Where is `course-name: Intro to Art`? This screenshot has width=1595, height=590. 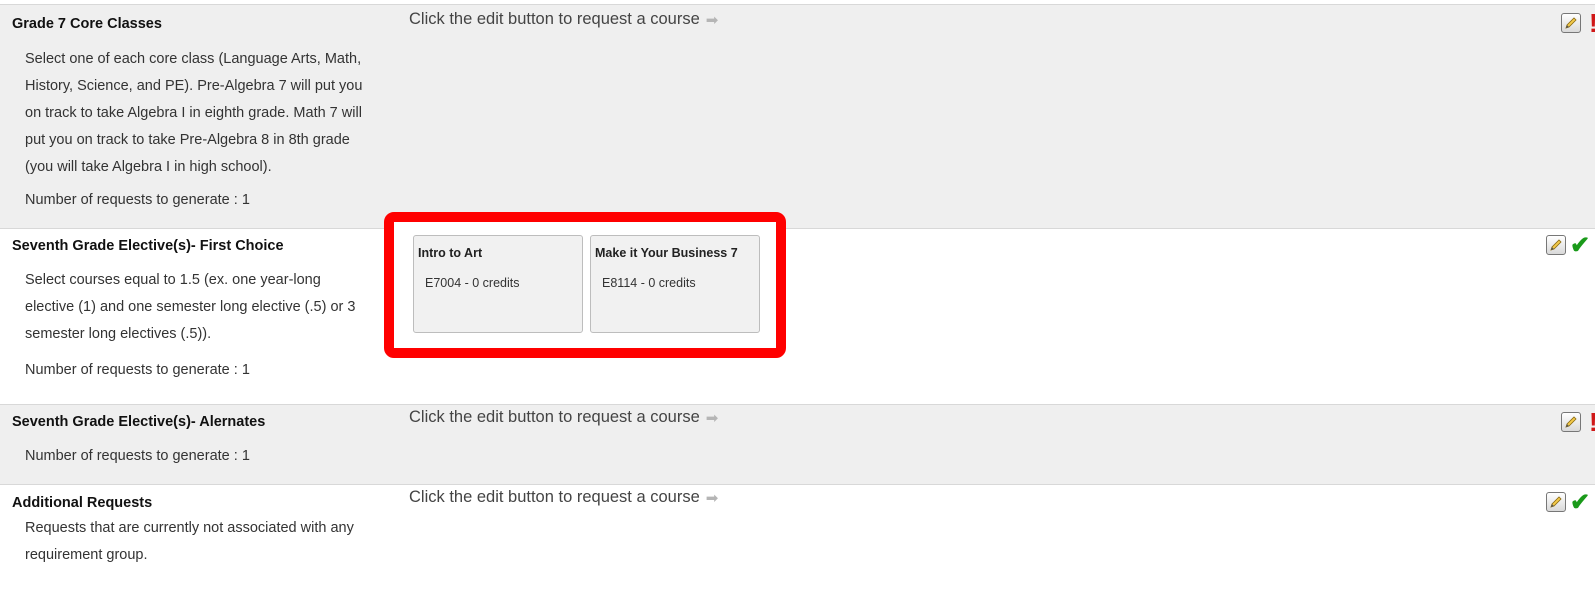
course-name: Intro to Art is located at coordinates (450, 253).